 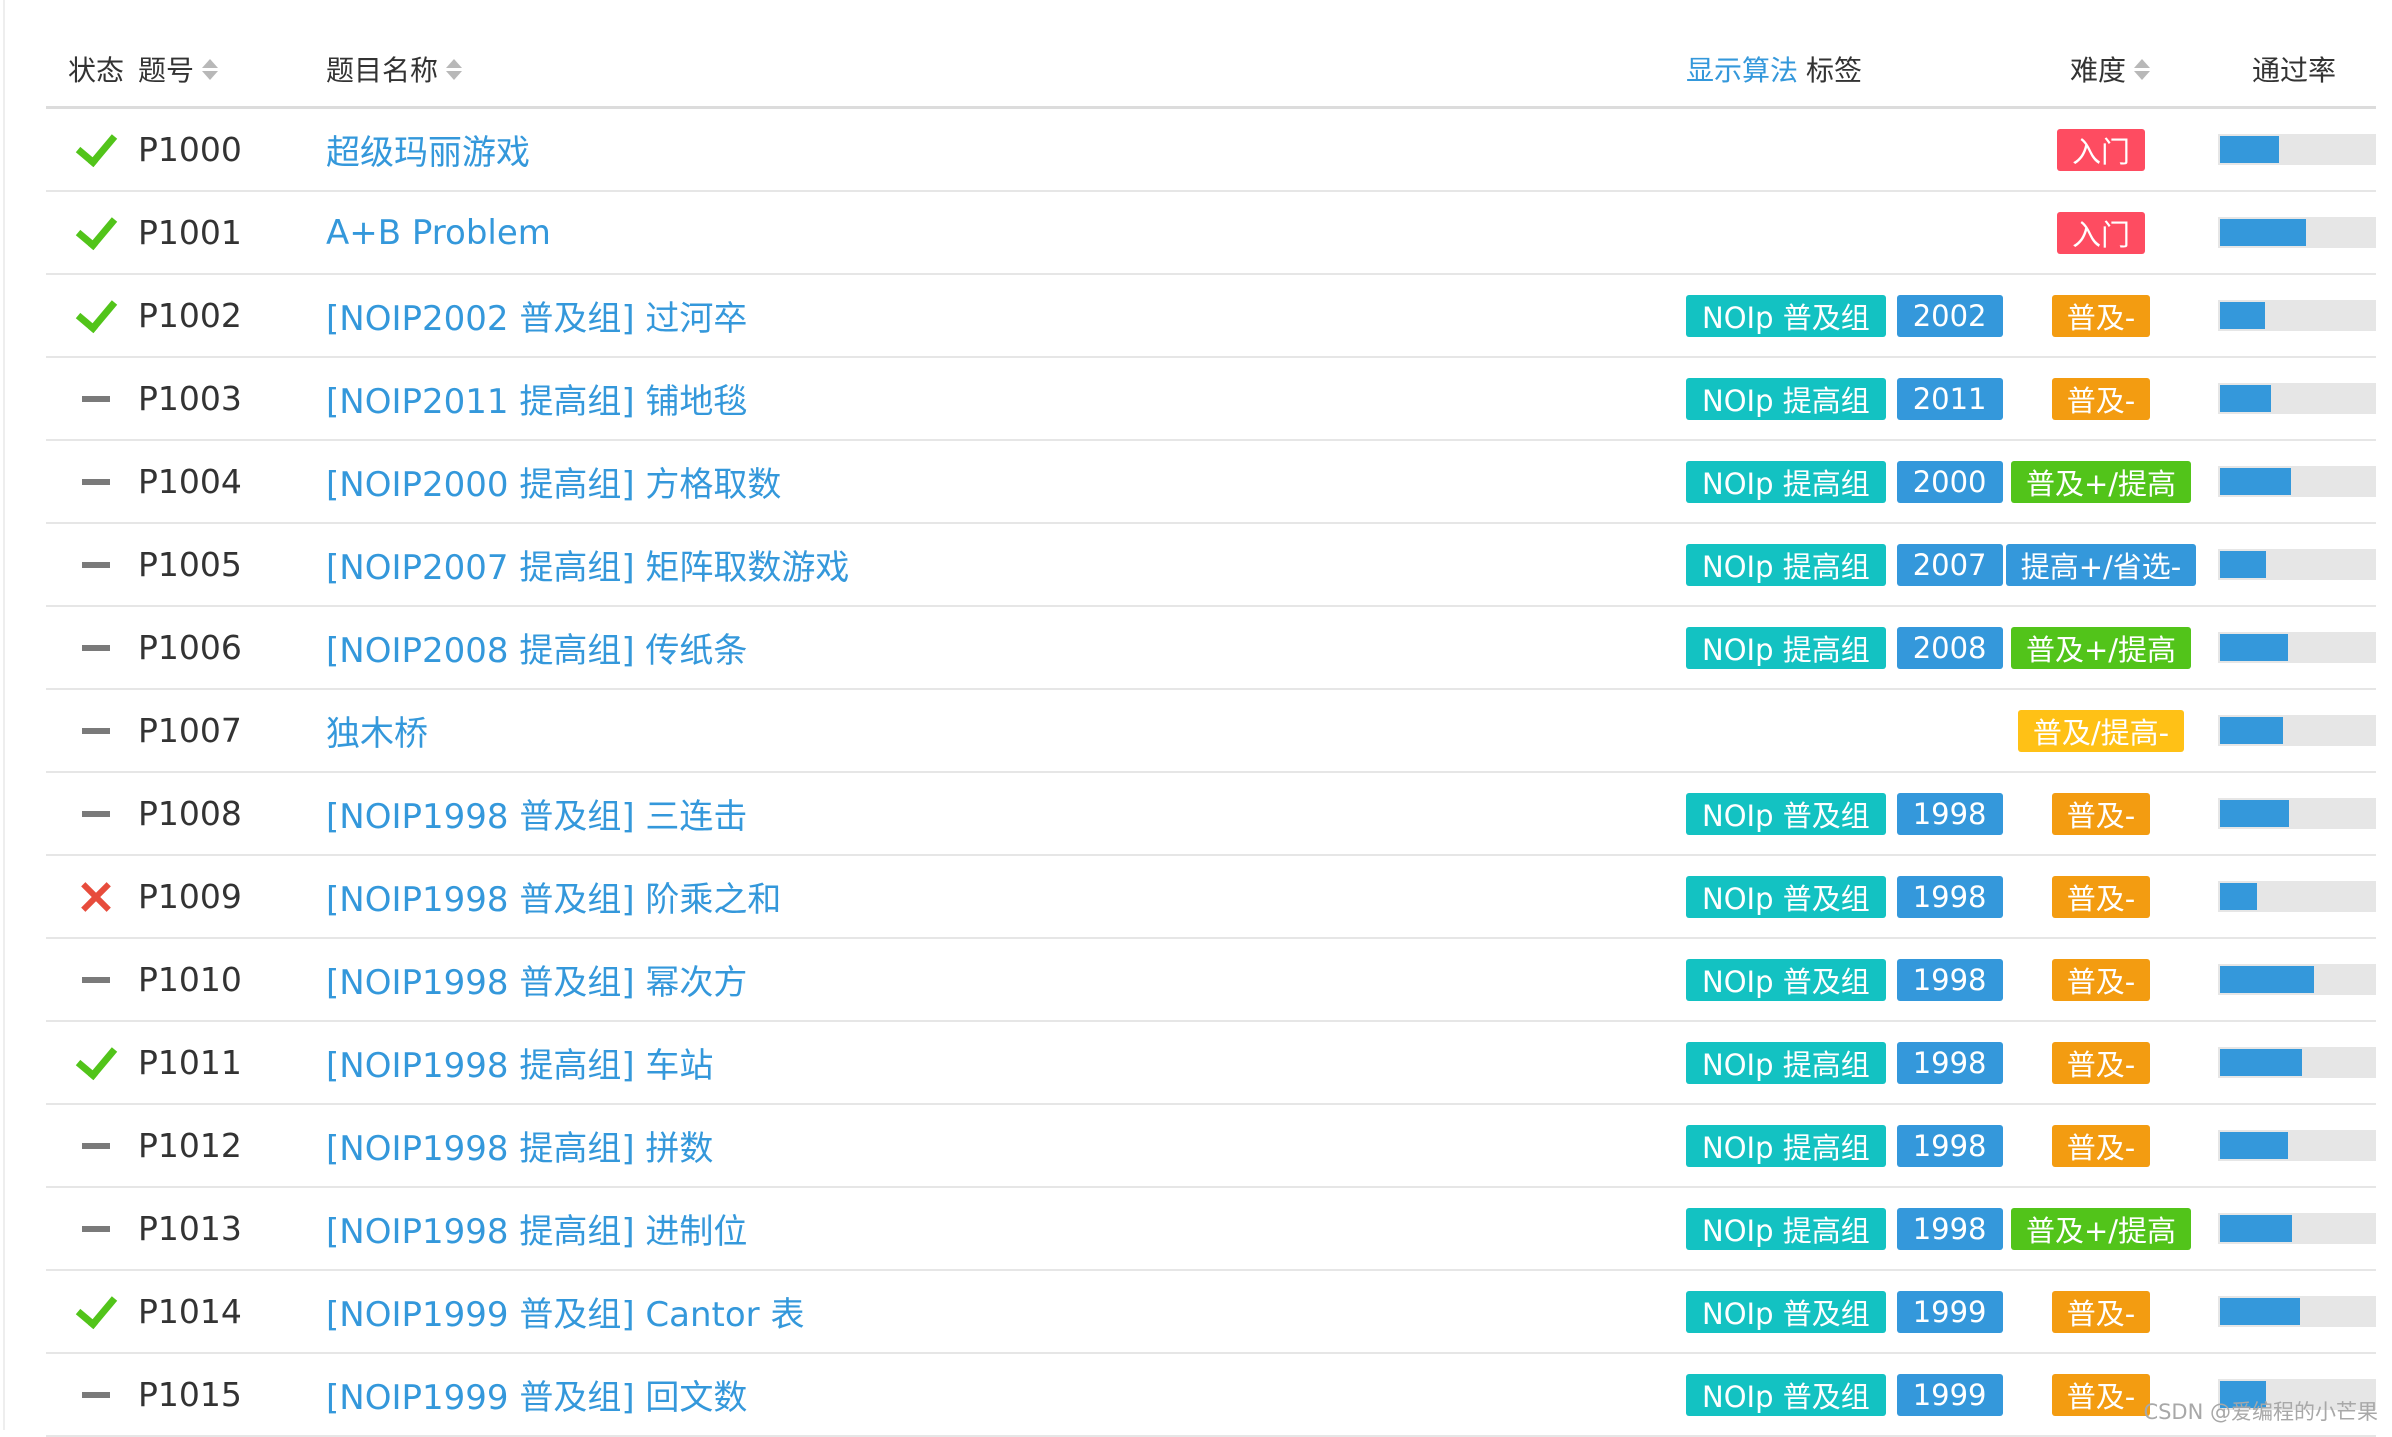 I want to click on table-row: P1007 独木桥 普及/提高-, so click(x=1211, y=731).